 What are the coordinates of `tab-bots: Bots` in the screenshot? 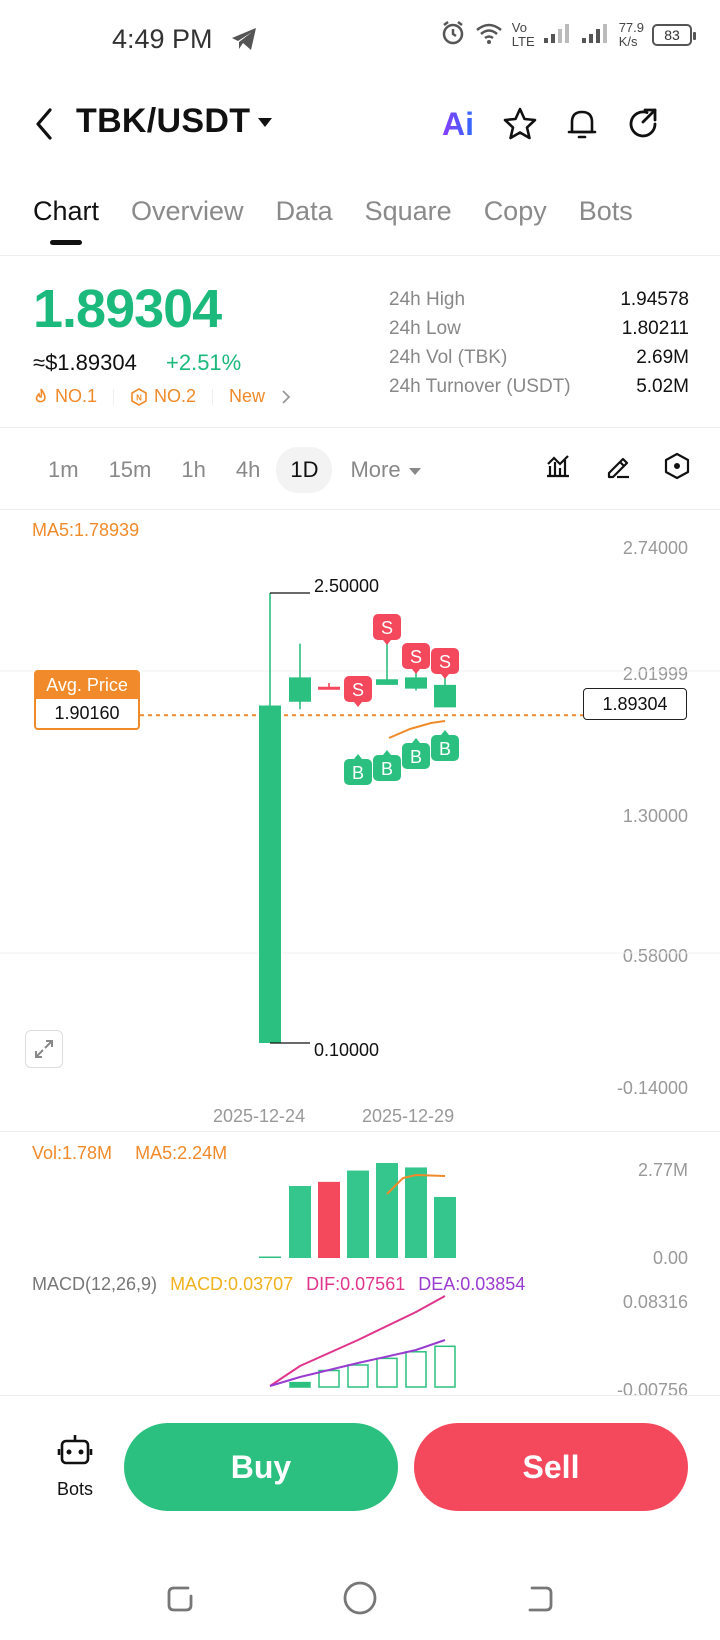 It's located at (606, 211).